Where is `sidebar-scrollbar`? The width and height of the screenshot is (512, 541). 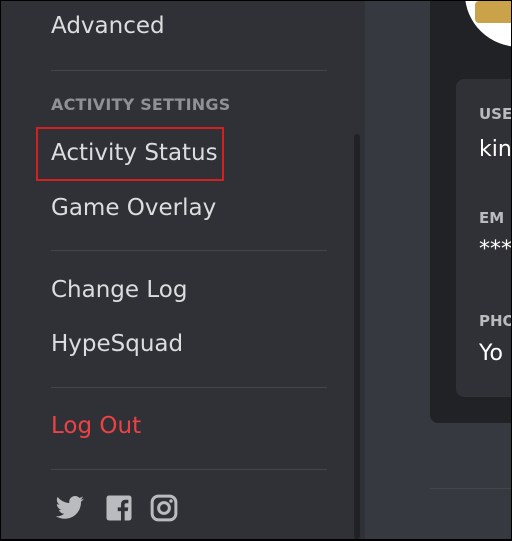
sidebar-scrollbar is located at coordinates (357, 270).